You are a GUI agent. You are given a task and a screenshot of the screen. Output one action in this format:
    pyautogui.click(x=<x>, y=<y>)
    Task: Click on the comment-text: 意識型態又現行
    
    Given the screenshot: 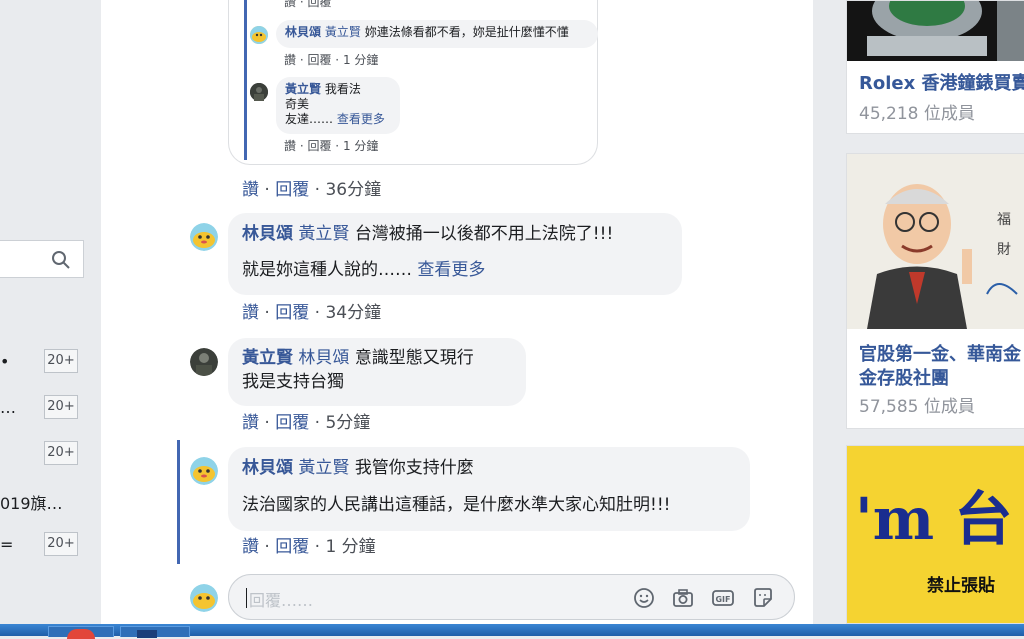 What is the action you would take?
    pyautogui.click(x=414, y=358)
    